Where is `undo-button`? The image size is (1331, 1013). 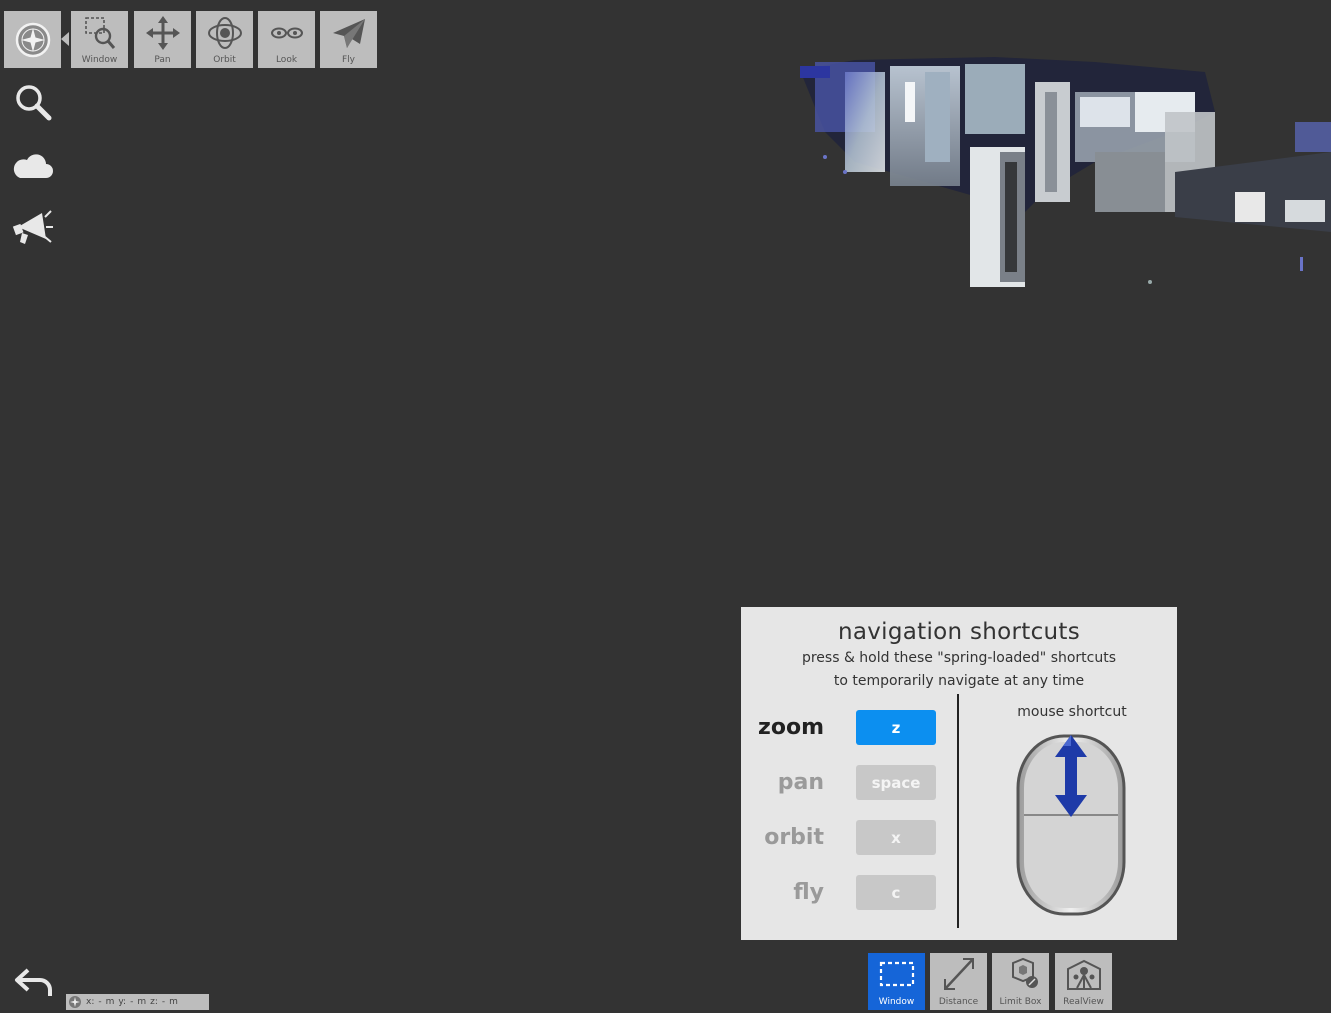 undo-button is located at coordinates (33, 983).